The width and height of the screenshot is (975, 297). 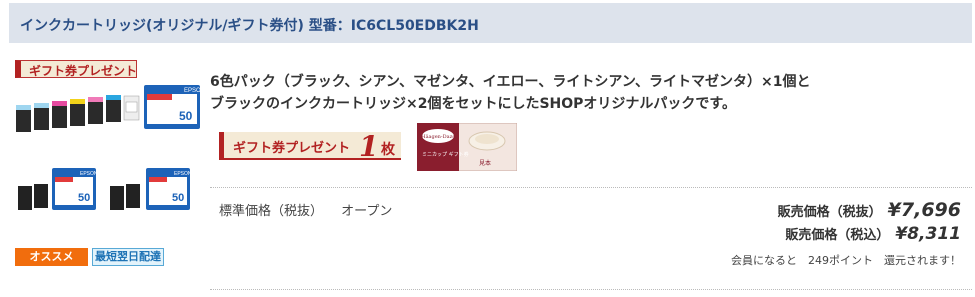 I want to click on sale-price-in-tax: 販売価格（税込） ¥8,311, so click(x=873, y=234).